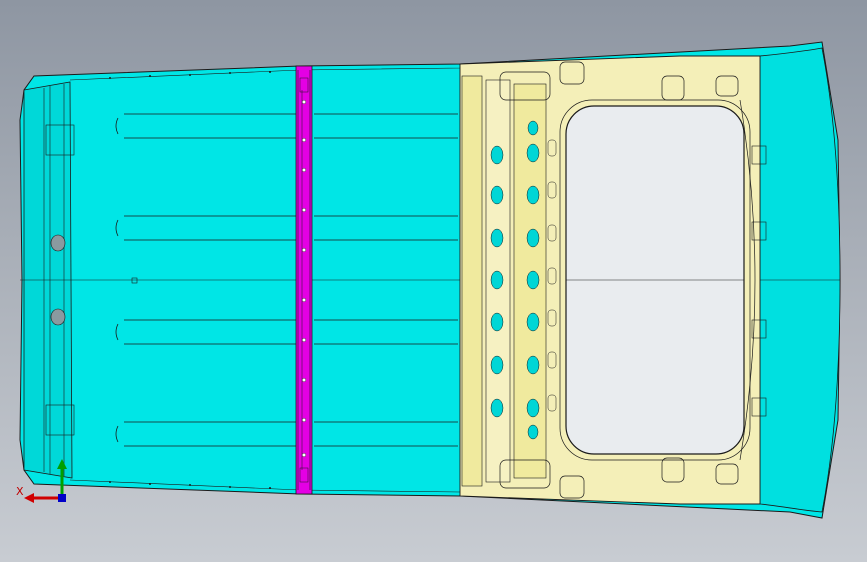  Describe the element at coordinates (58, 317) in the screenshot. I see `rear-header-hole-lower` at that location.